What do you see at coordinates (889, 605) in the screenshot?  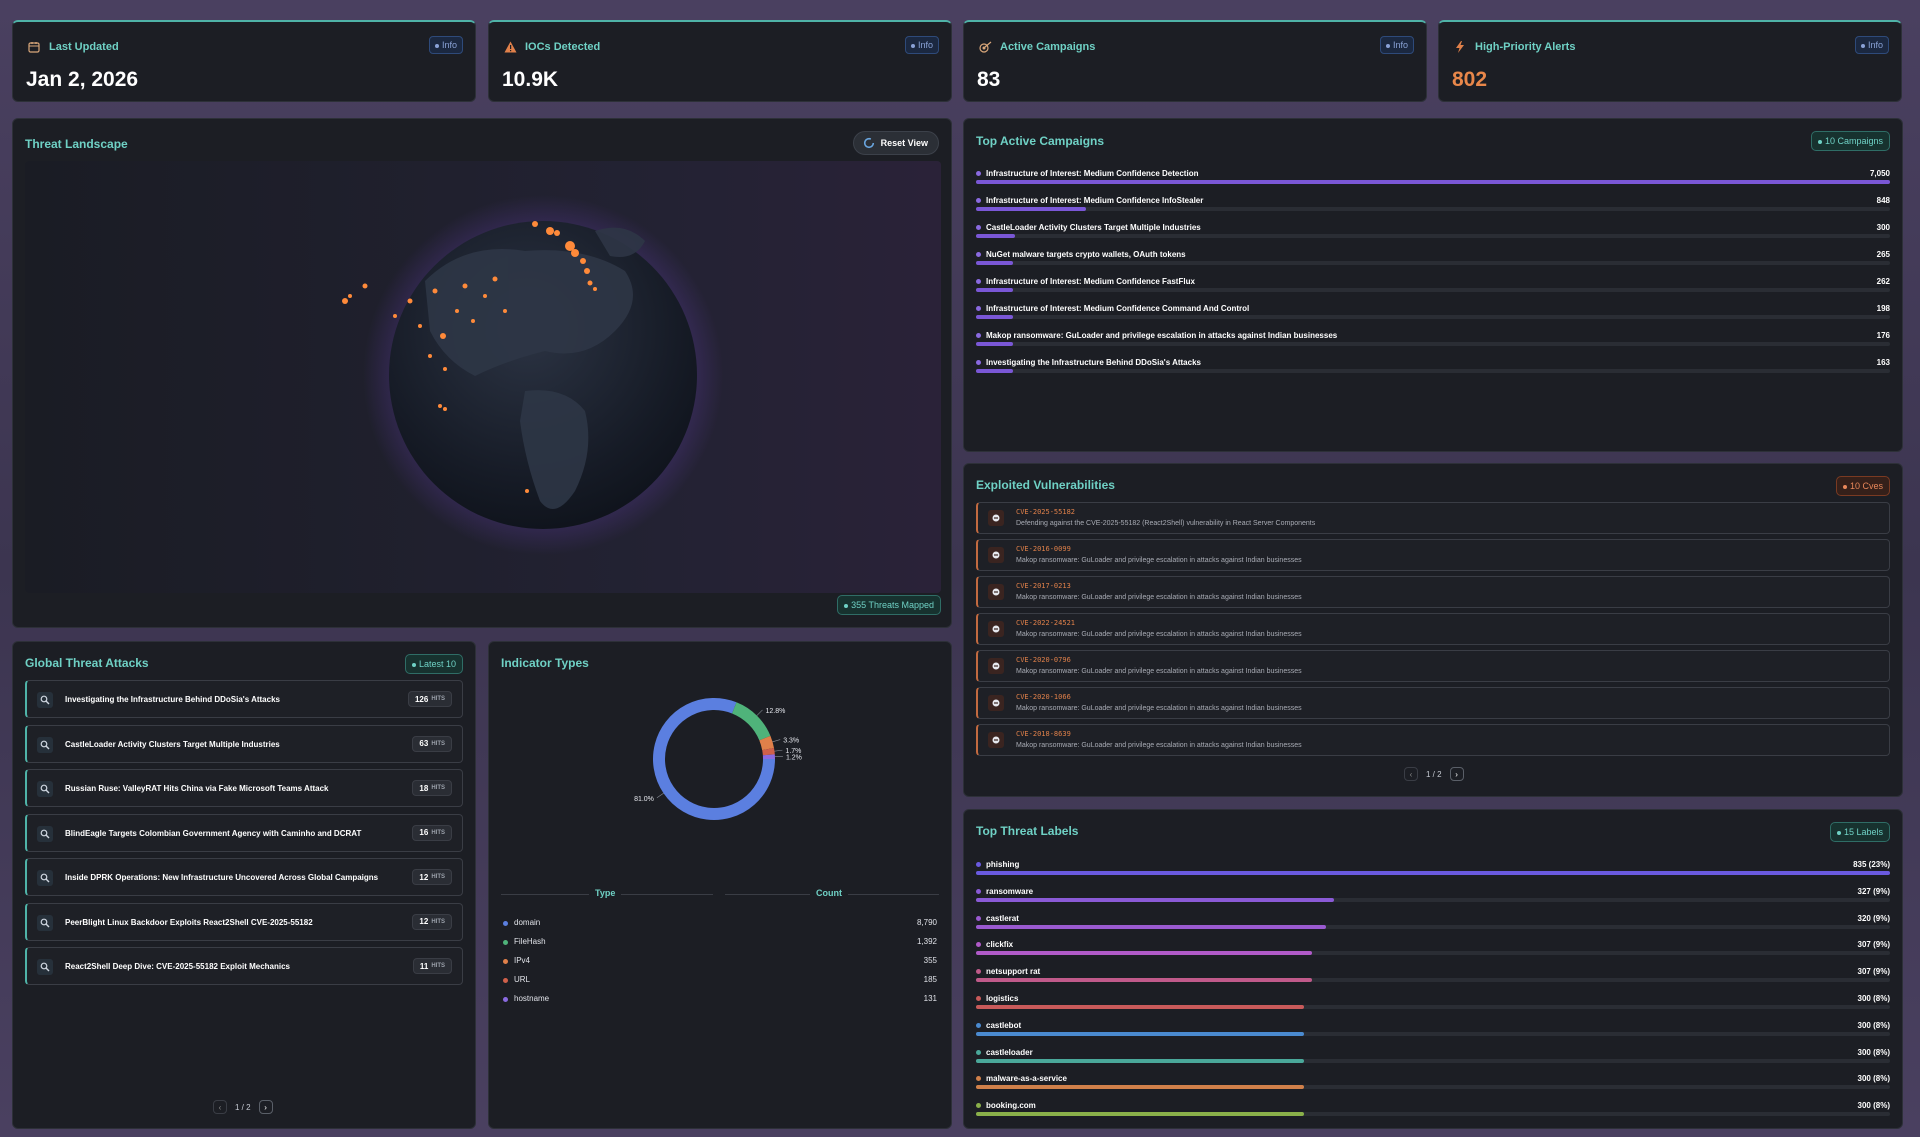 I see `threats-mapped-badge: 355 Threats Mapped` at bounding box center [889, 605].